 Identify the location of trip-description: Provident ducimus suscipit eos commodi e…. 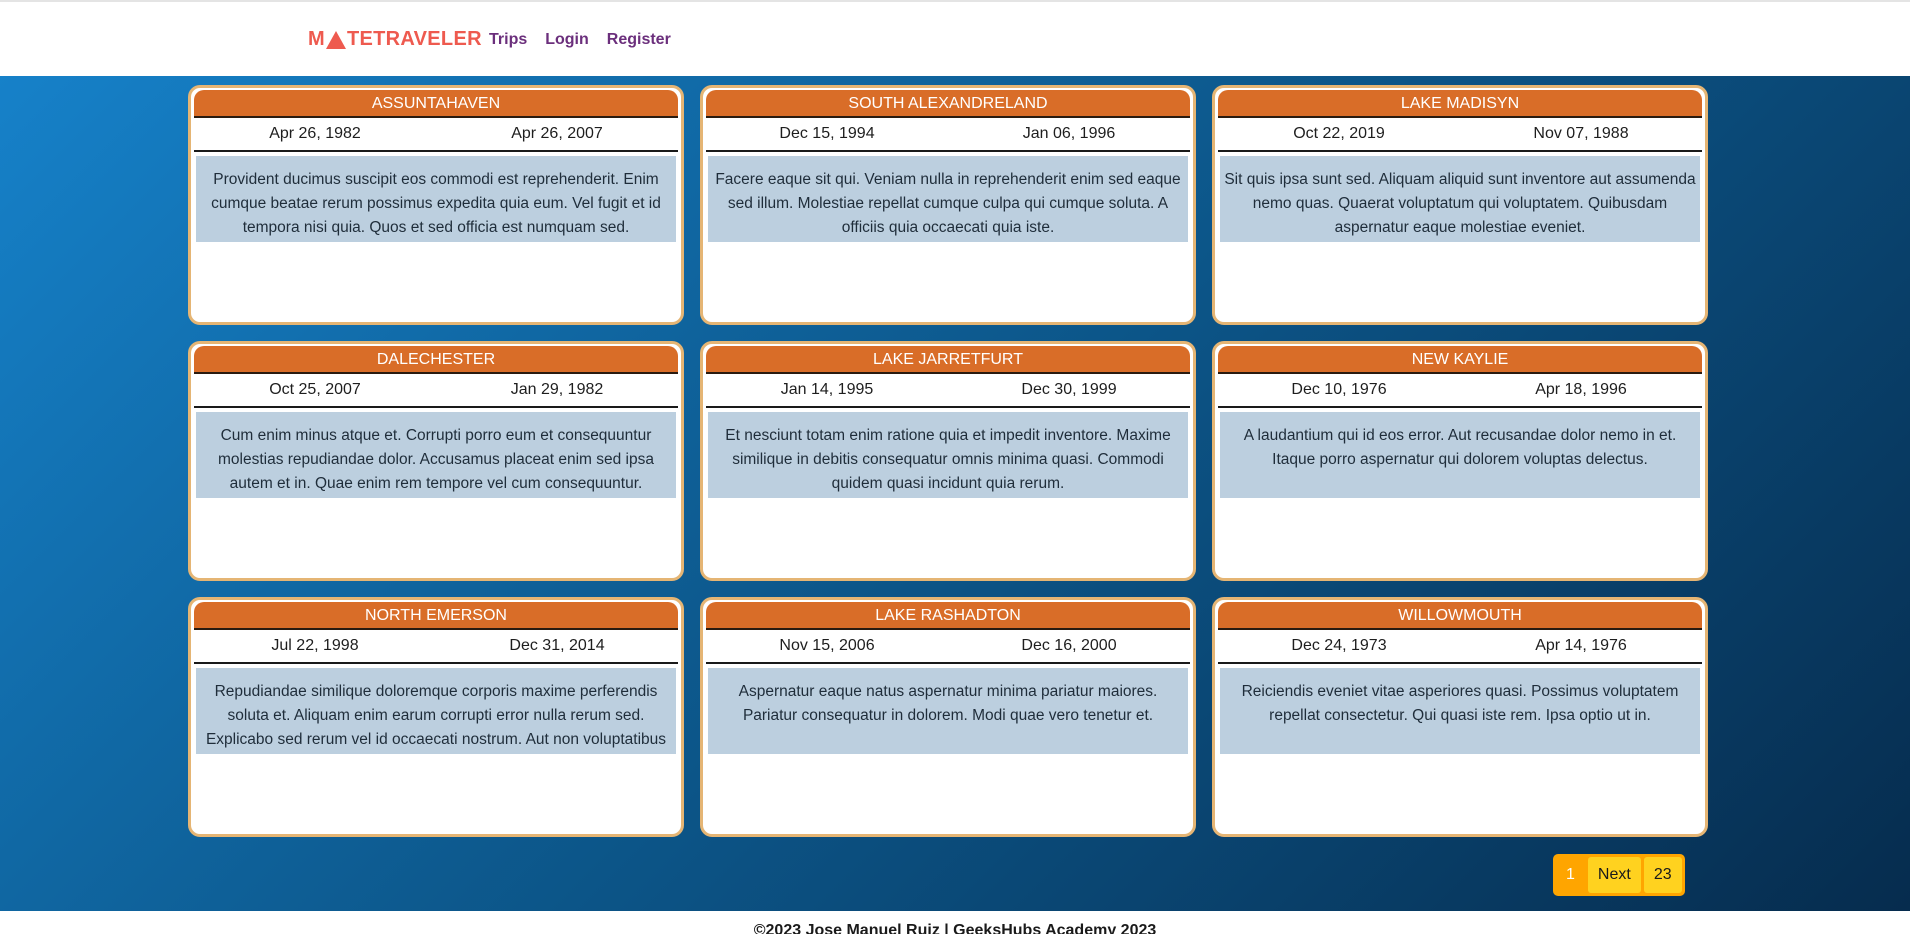
(436, 199).